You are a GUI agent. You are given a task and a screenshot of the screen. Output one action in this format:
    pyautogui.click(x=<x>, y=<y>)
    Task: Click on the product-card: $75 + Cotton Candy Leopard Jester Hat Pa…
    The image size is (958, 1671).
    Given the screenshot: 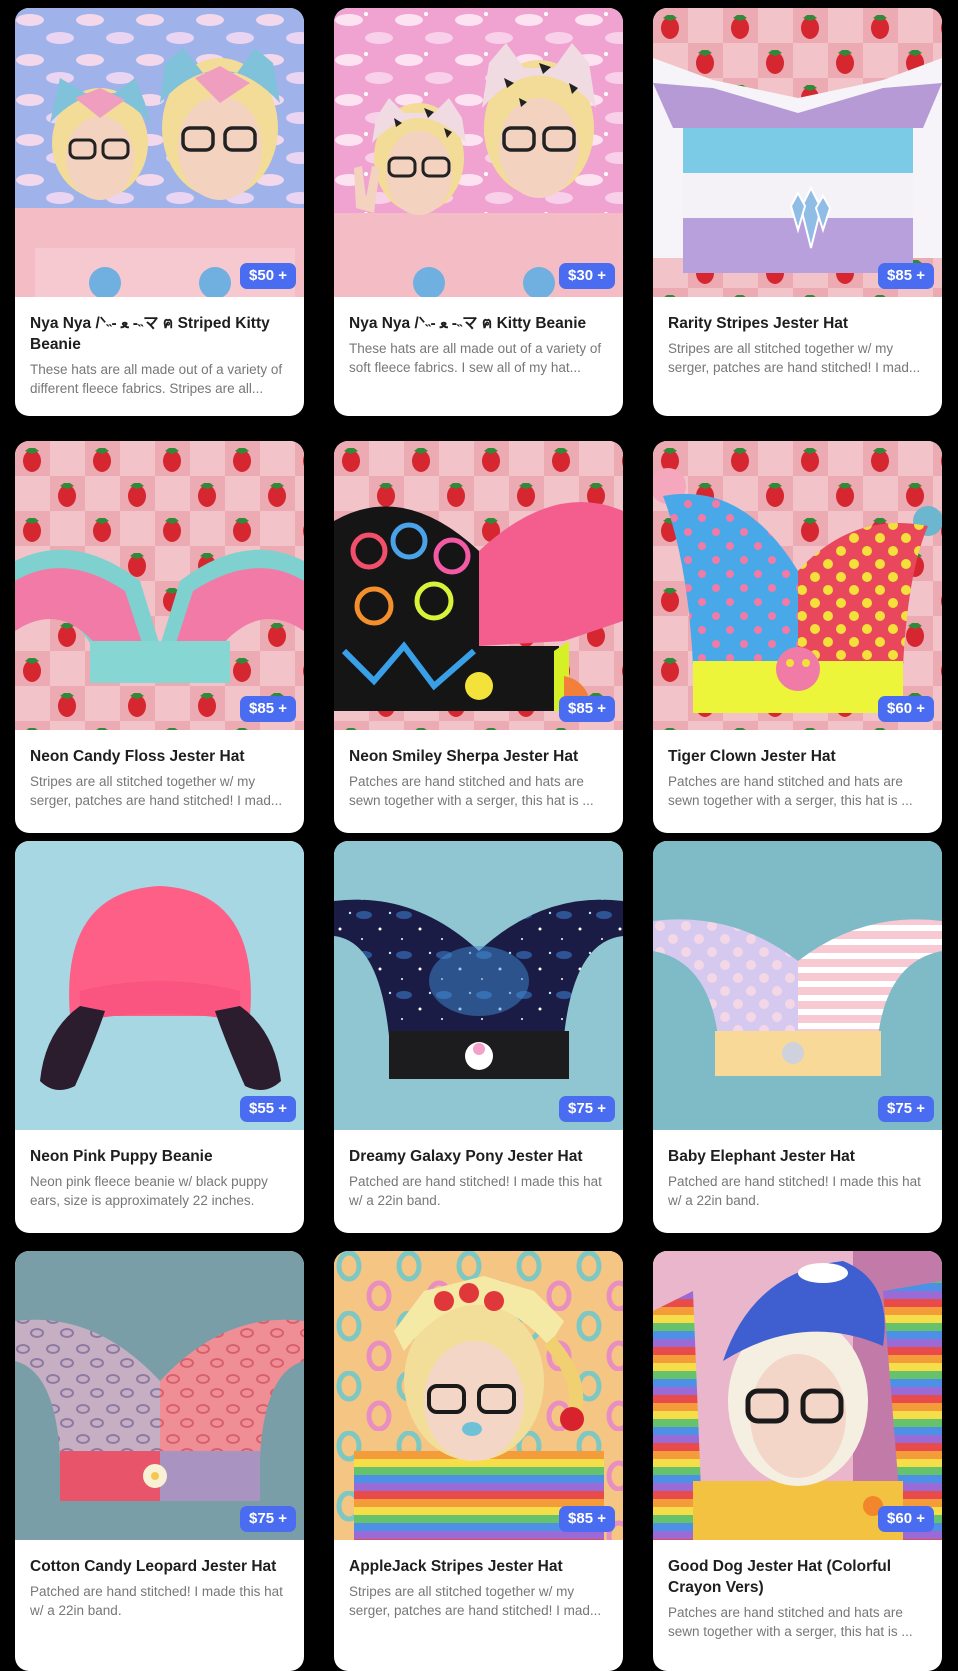 What is the action you would take?
    pyautogui.click(x=159, y=1461)
    